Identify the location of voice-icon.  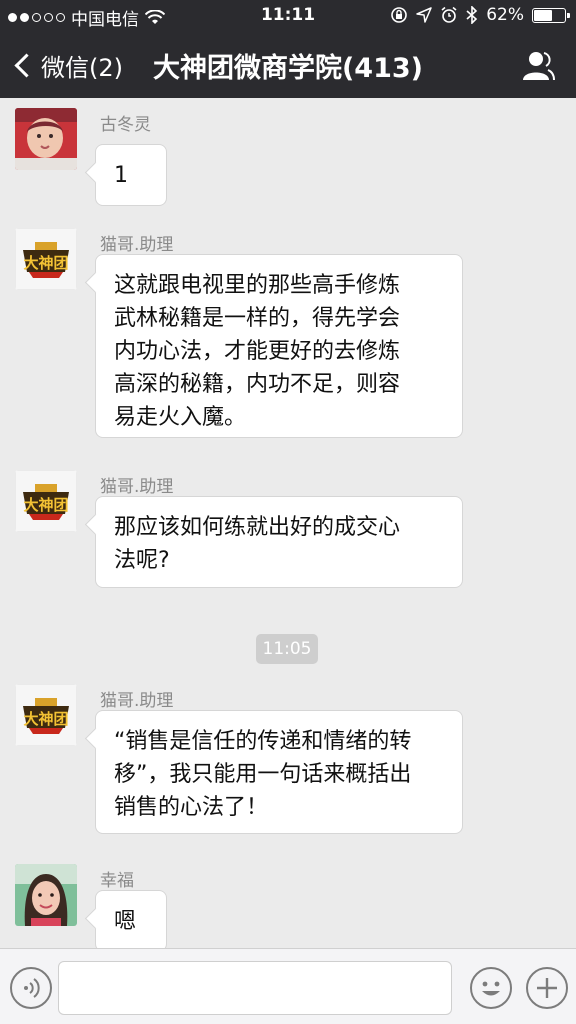
(32, 988).